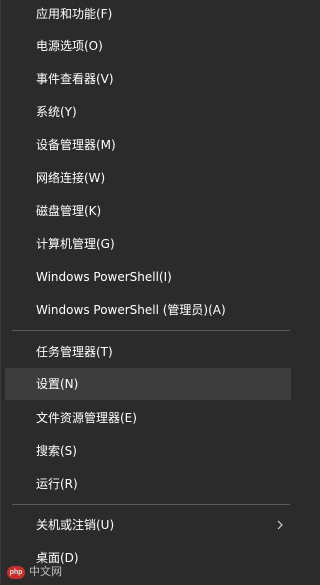 The image size is (320, 585). I want to click on menu-item-label: 关机或注销(U), so click(75, 525).